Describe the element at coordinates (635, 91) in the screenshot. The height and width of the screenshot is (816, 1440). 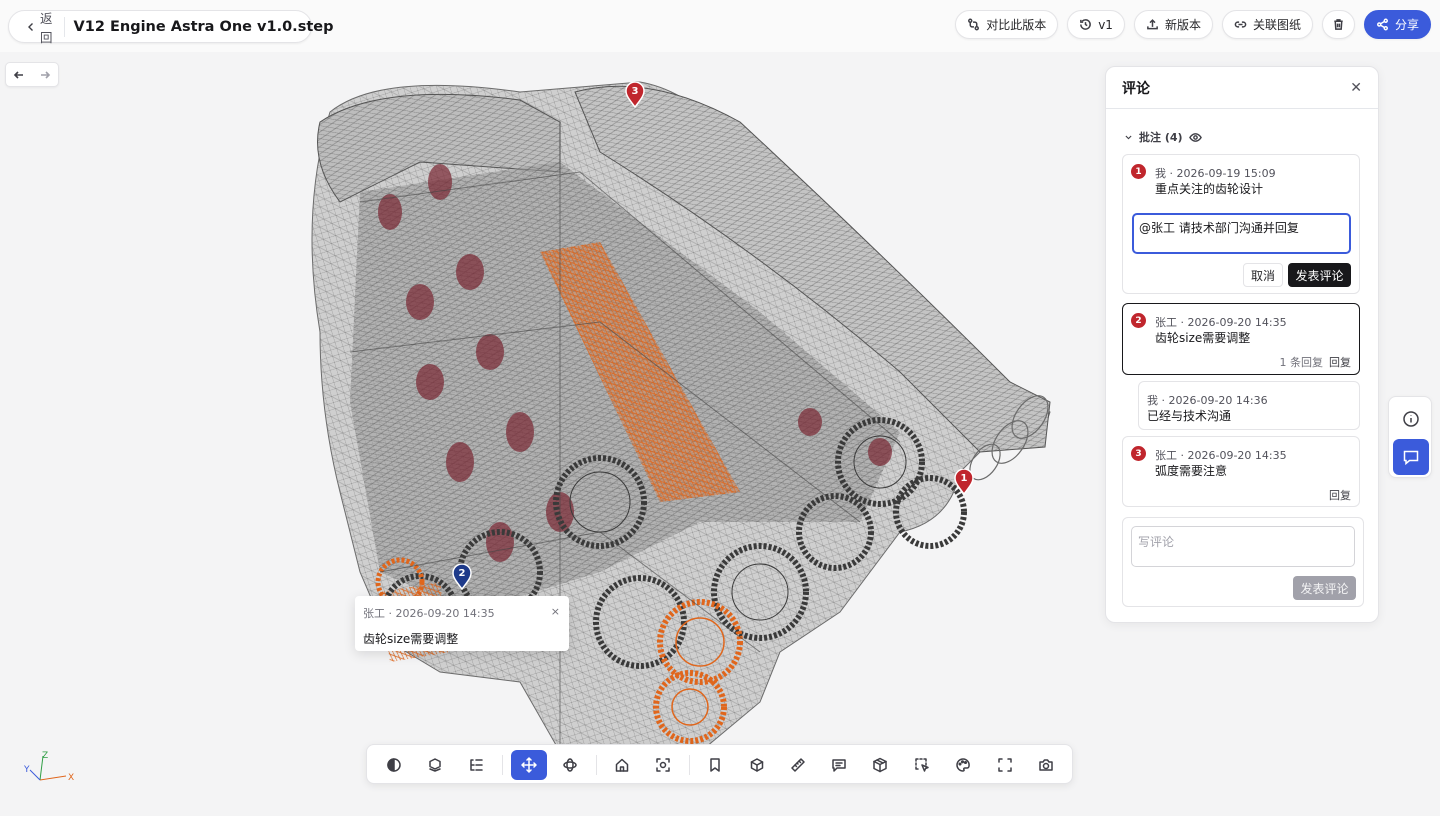
I see `pin-number: 3` at that location.